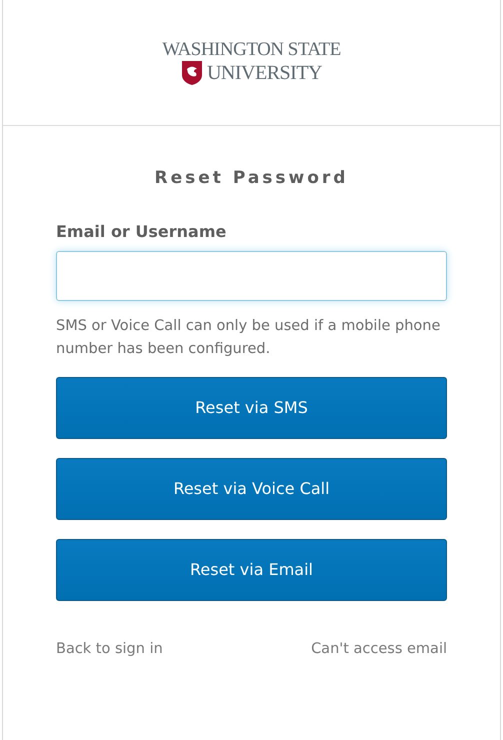 The width and height of the screenshot is (503, 740). Describe the element at coordinates (251, 275) in the screenshot. I see `email-field` at that location.